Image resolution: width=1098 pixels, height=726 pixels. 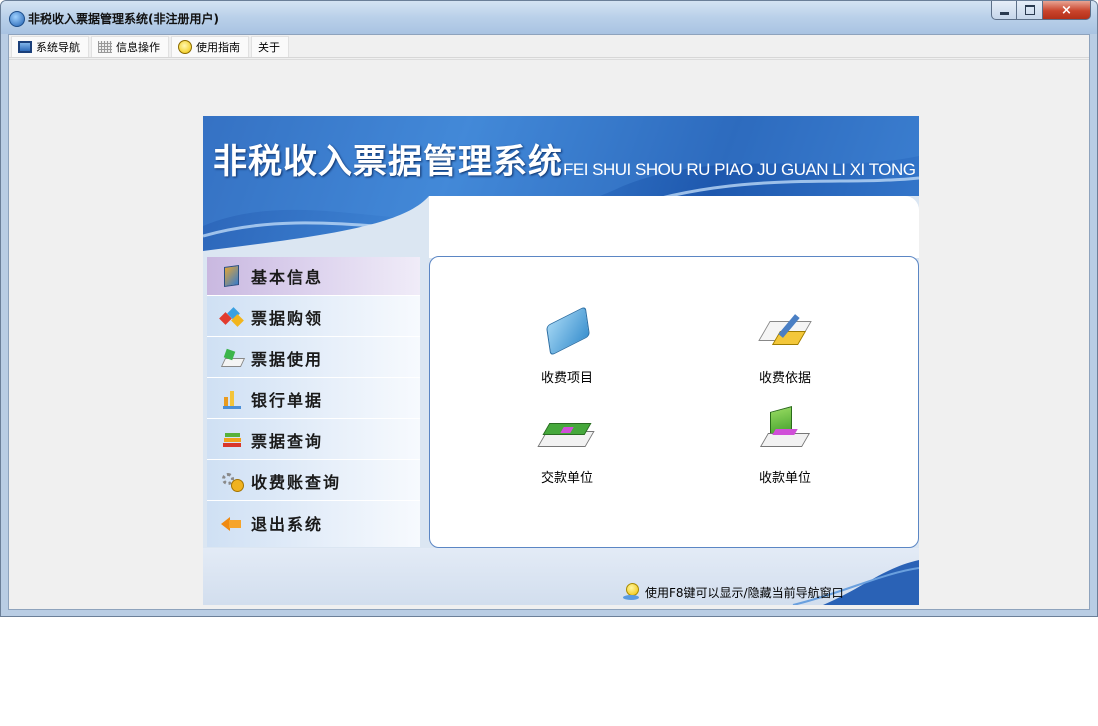 I want to click on sidebar-item-label: 退出系统, so click(x=287, y=524).